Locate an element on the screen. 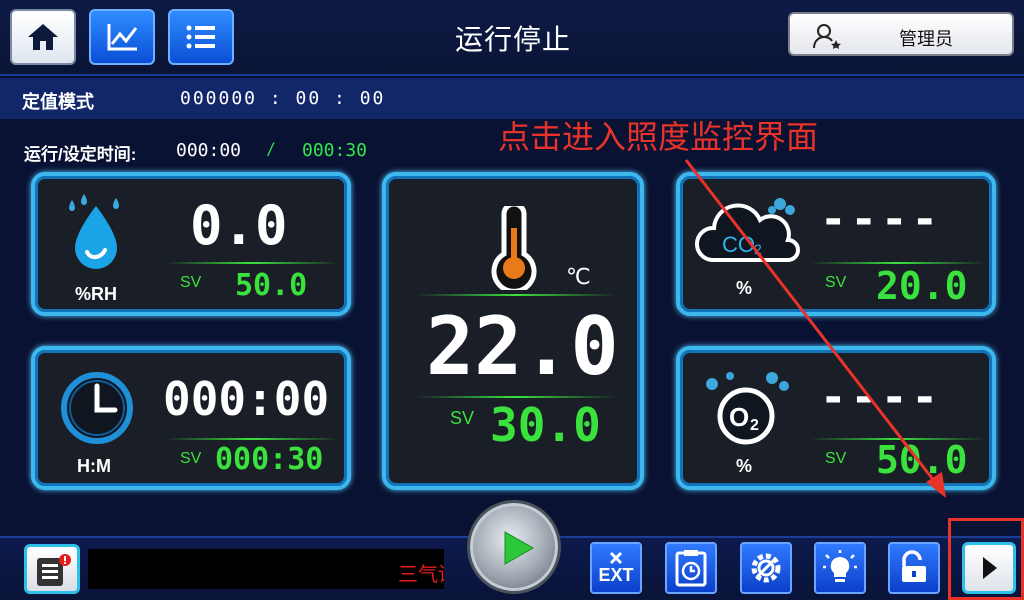  run-elapsed: 000:00 is located at coordinates (209, 150).